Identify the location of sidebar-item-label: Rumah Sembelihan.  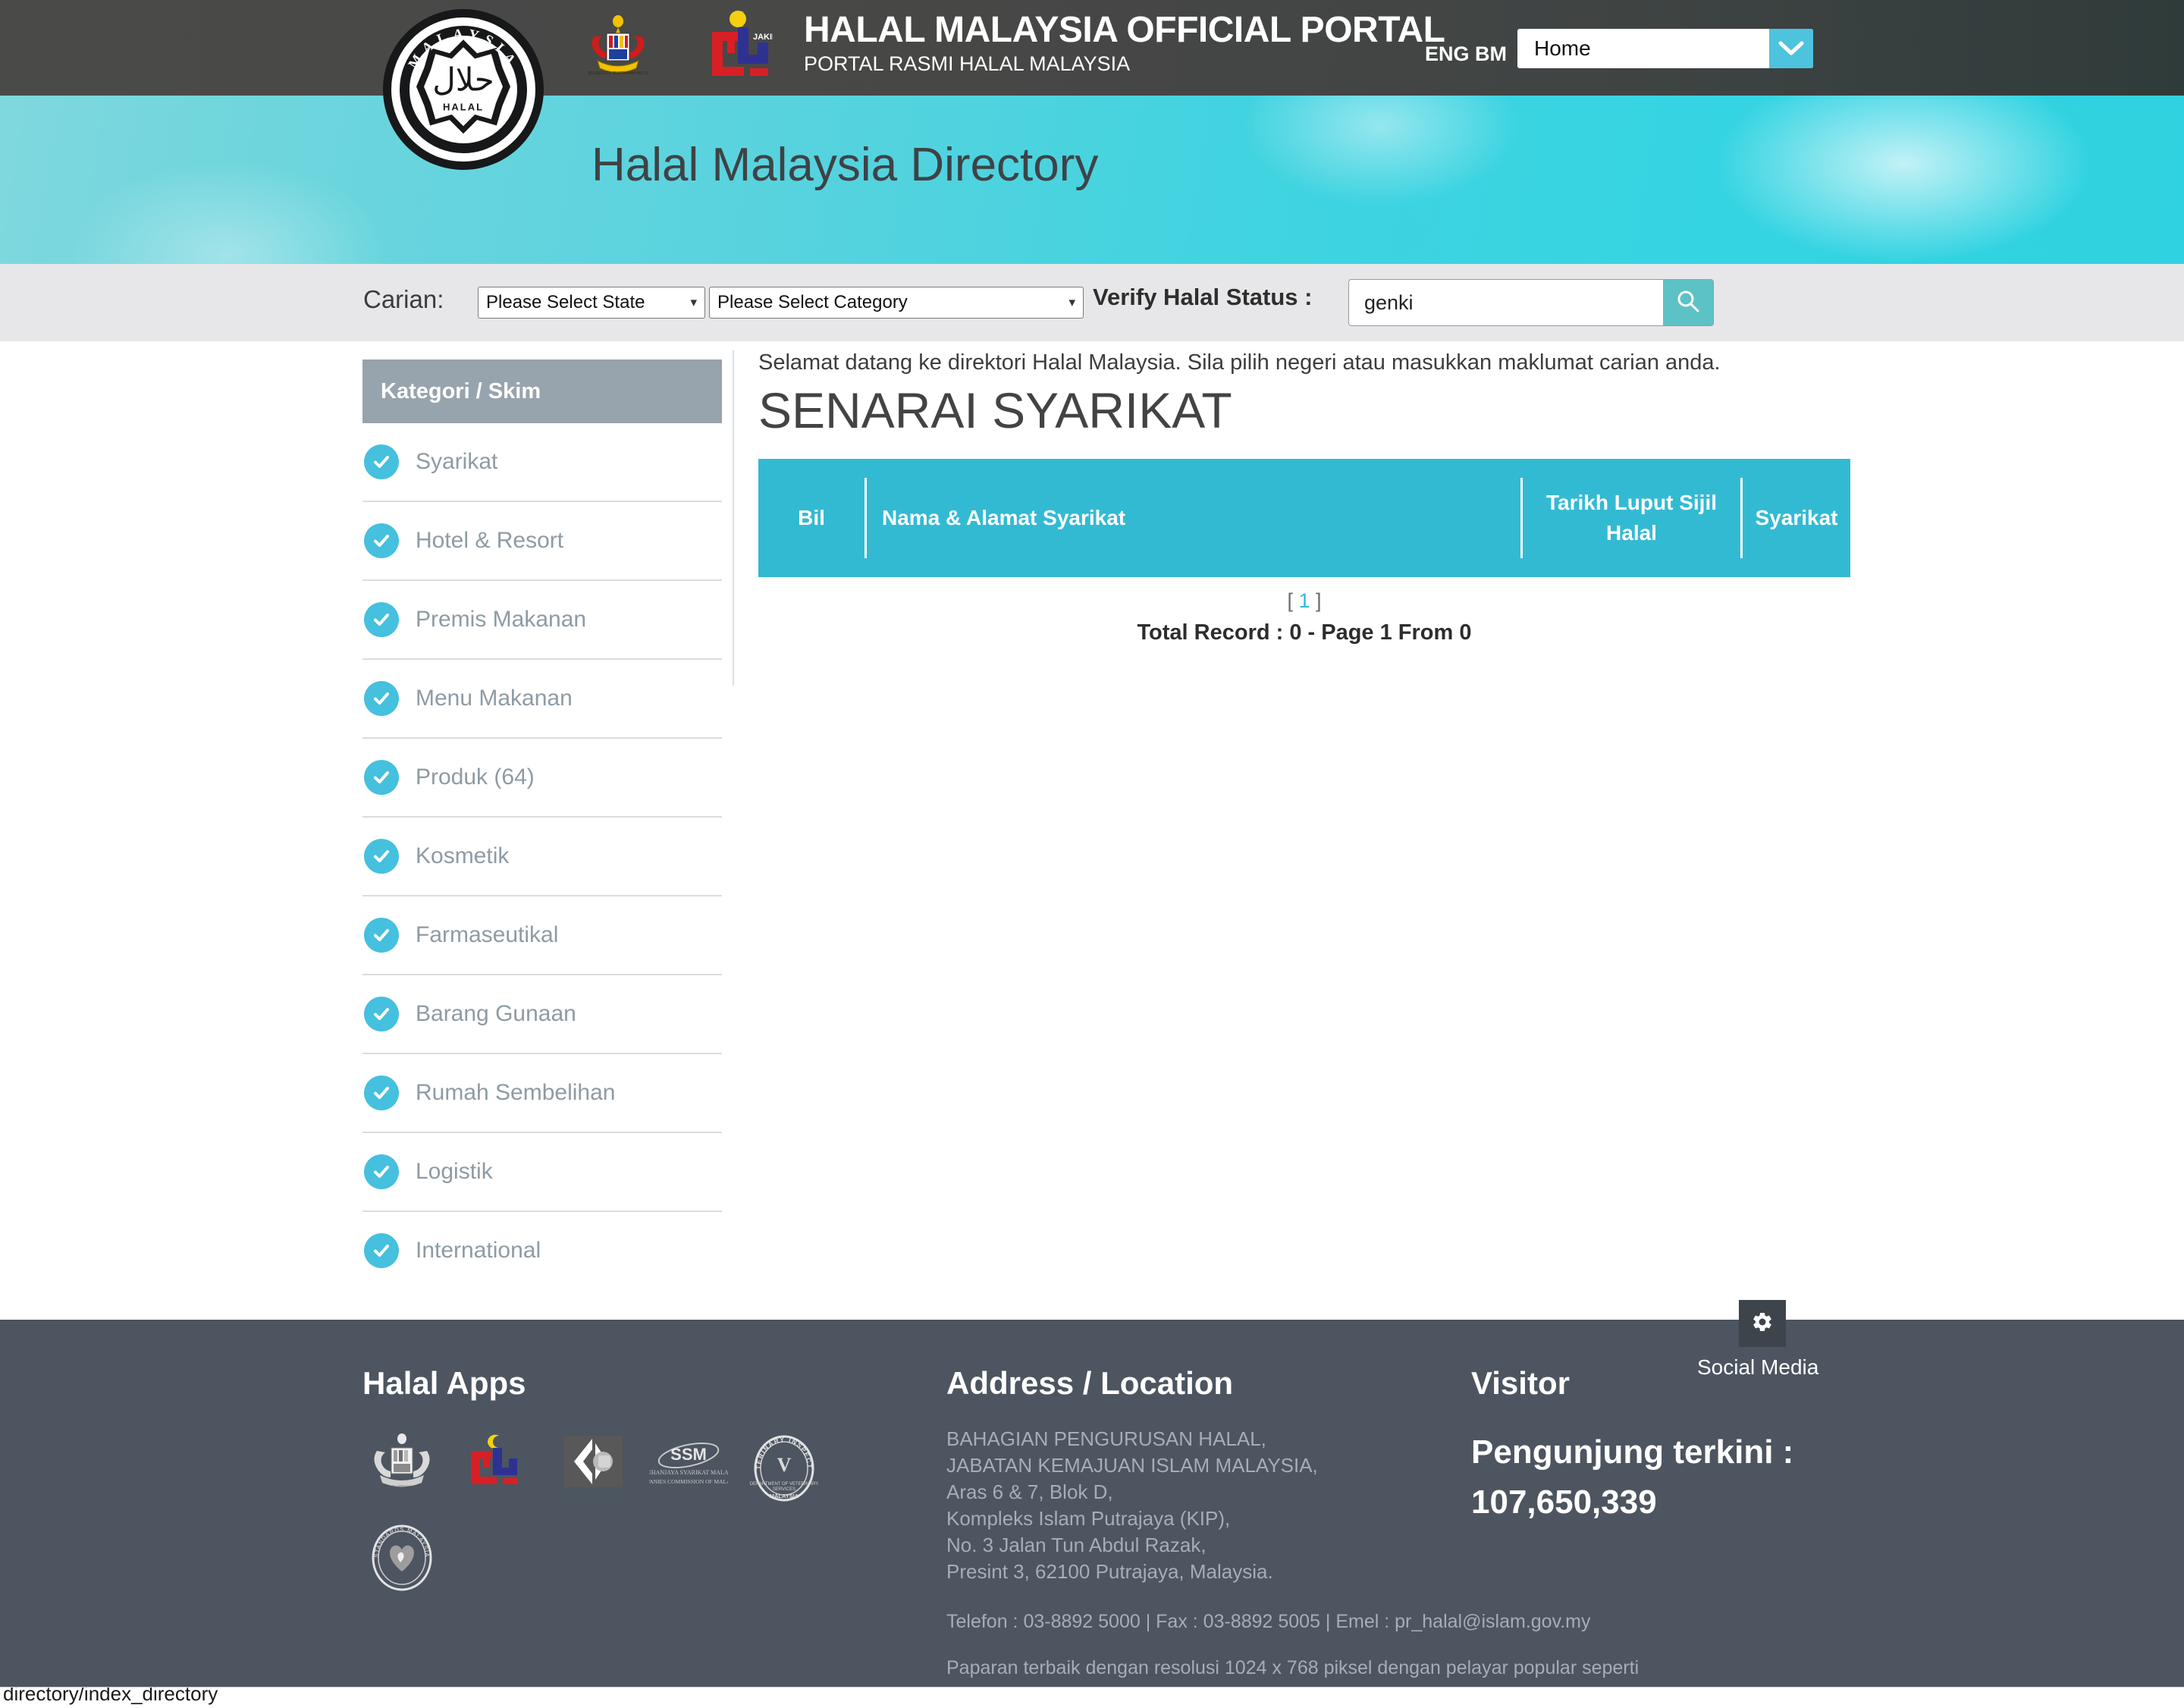
(516, 1092).